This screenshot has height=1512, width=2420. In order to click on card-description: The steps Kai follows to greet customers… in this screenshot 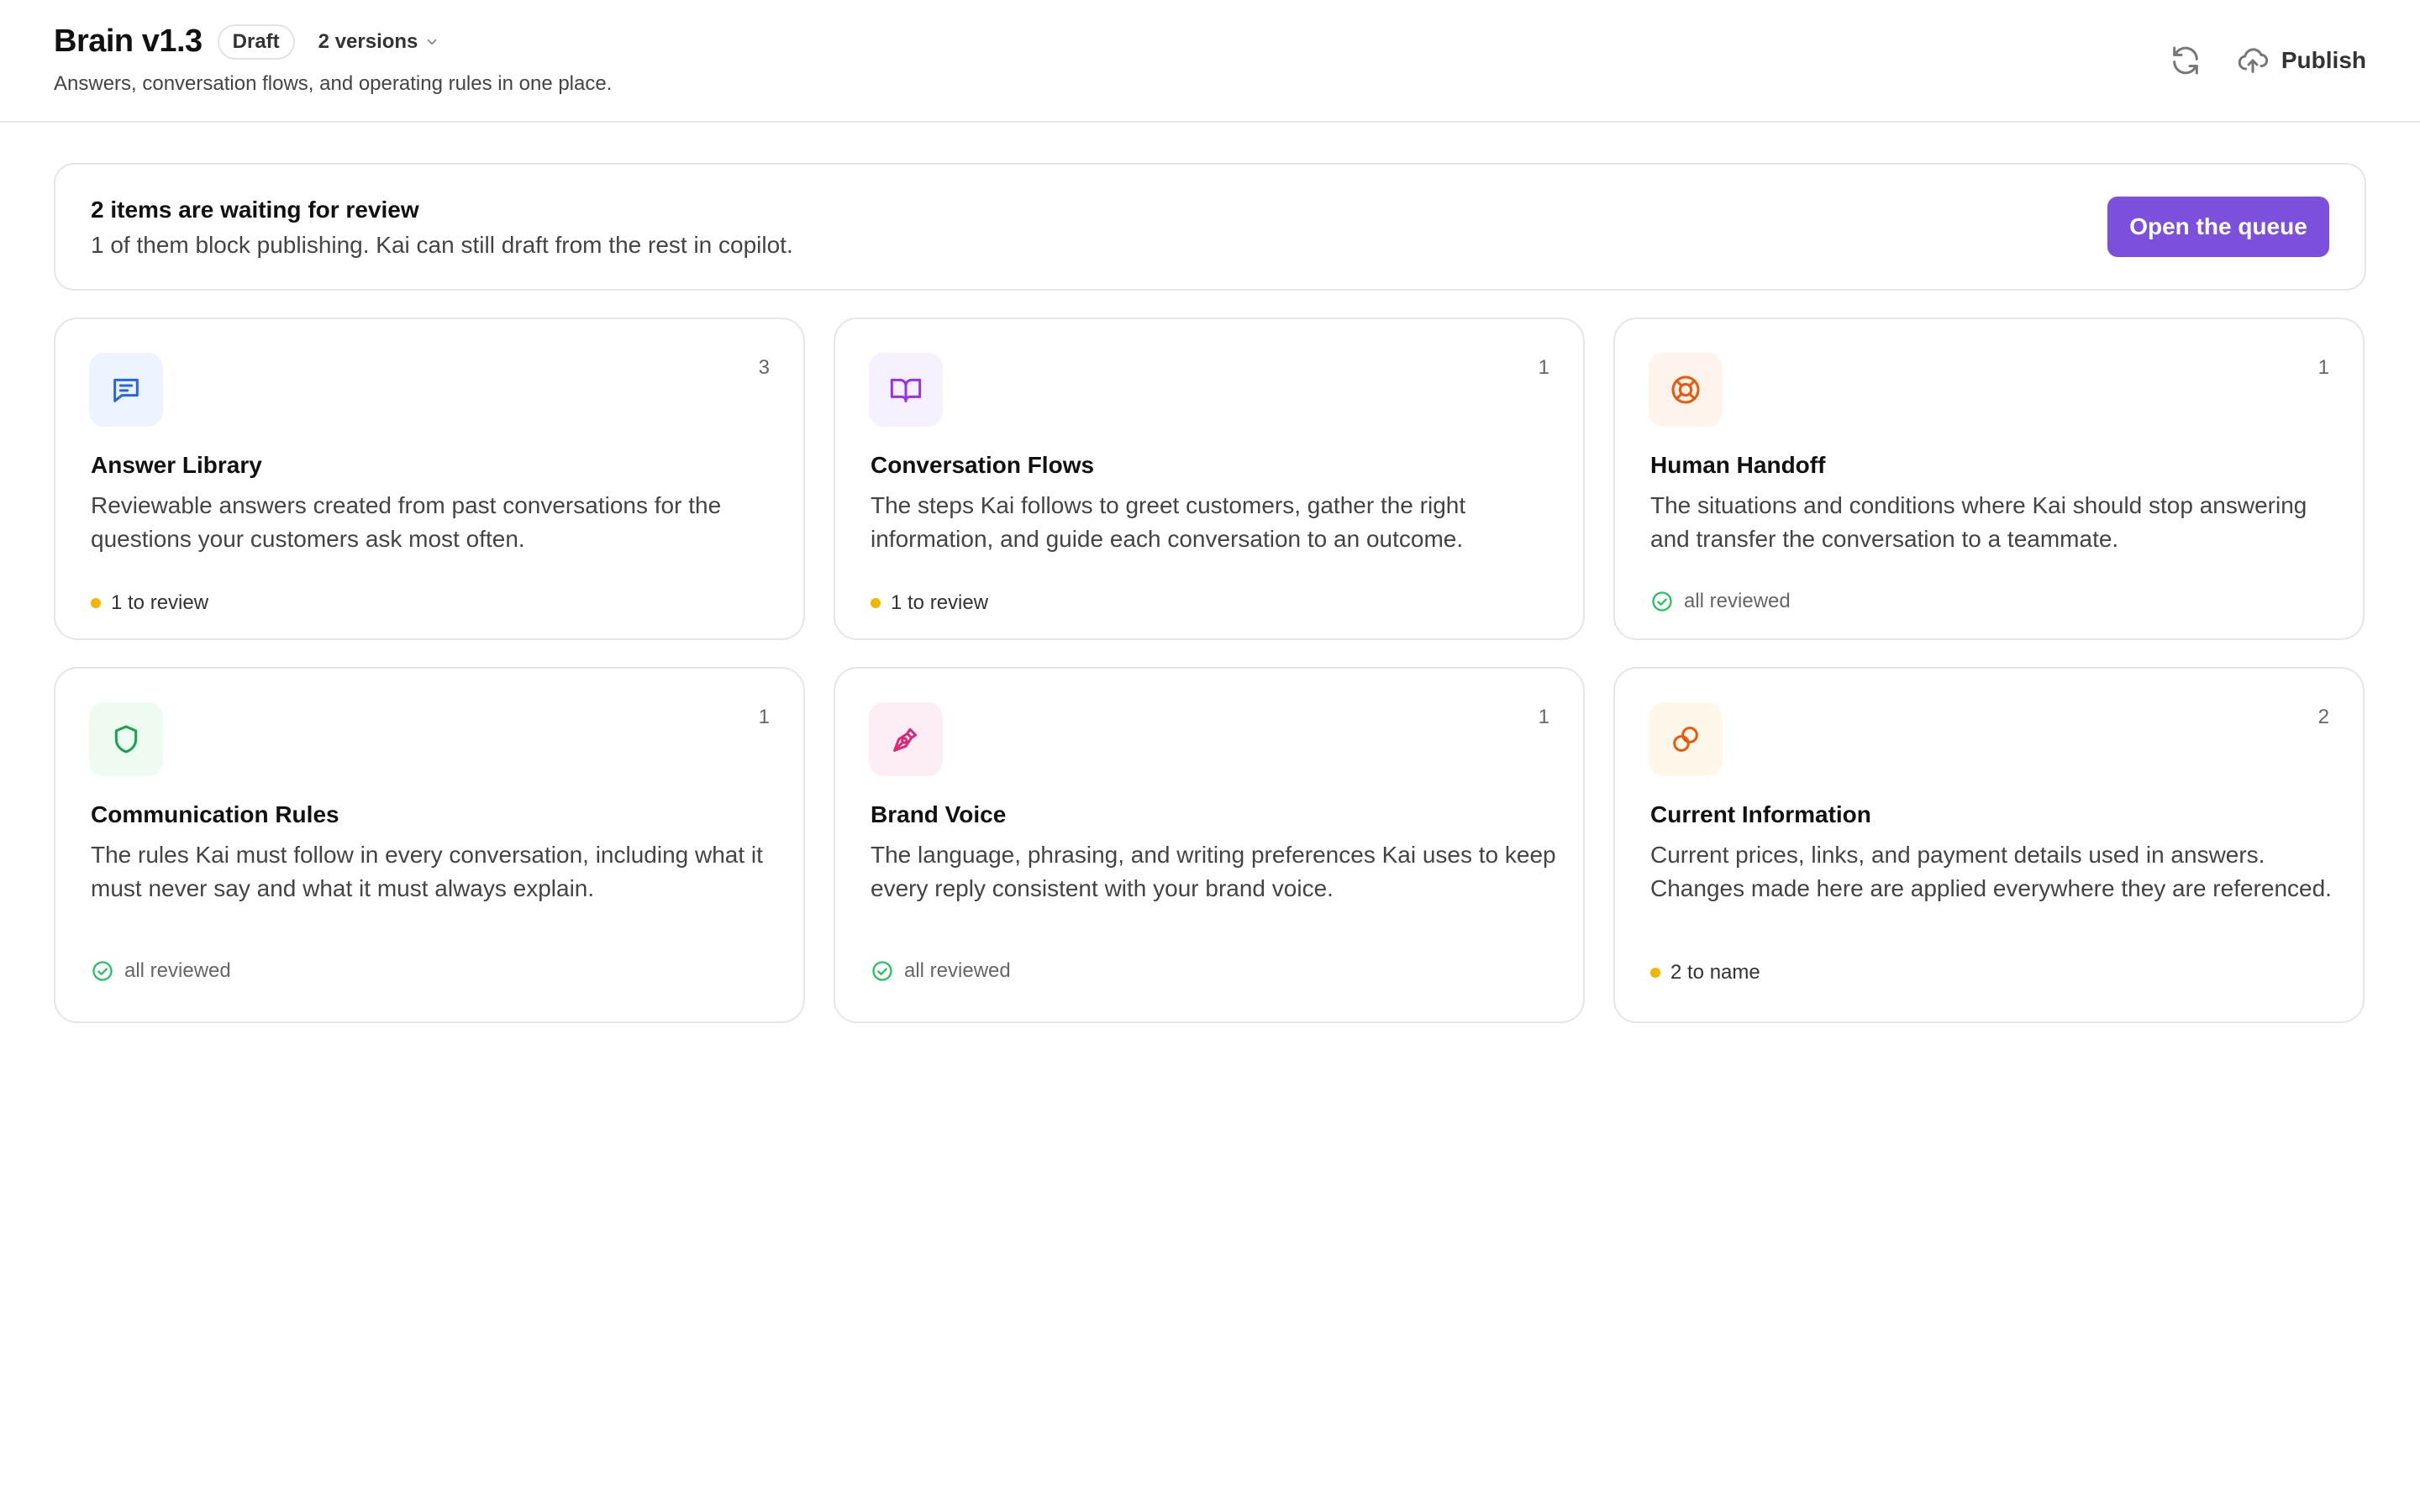, I will do `click(1168, 522)`.